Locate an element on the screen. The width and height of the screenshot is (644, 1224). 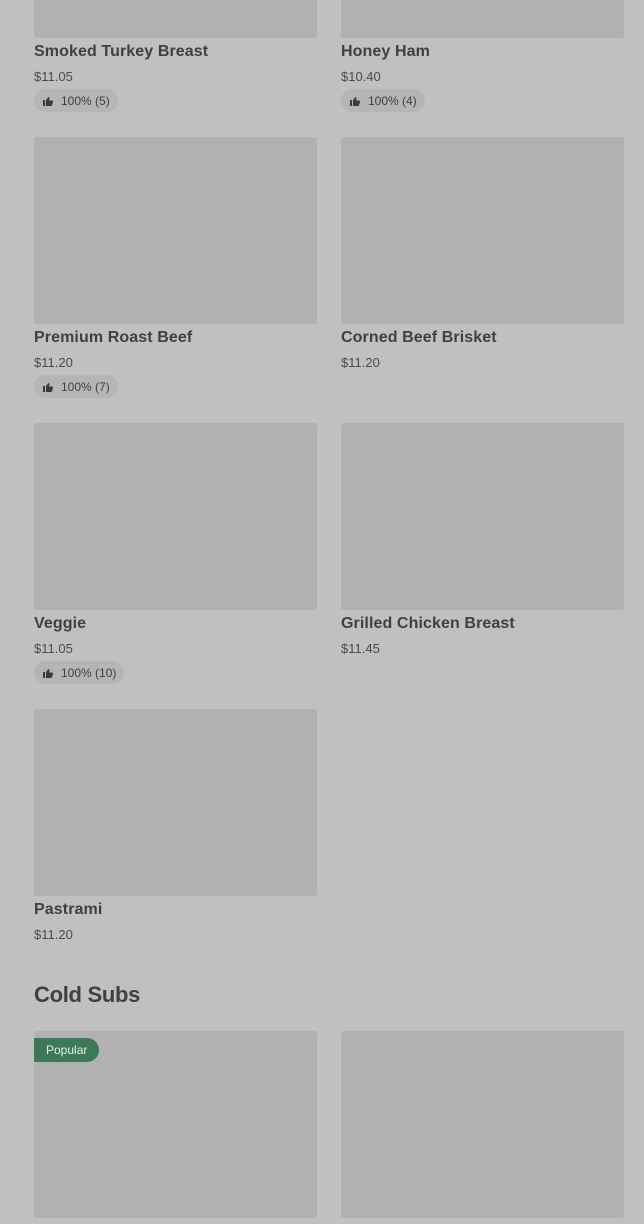
menu-item-card: Popular is located at coordinates (175, 1127).